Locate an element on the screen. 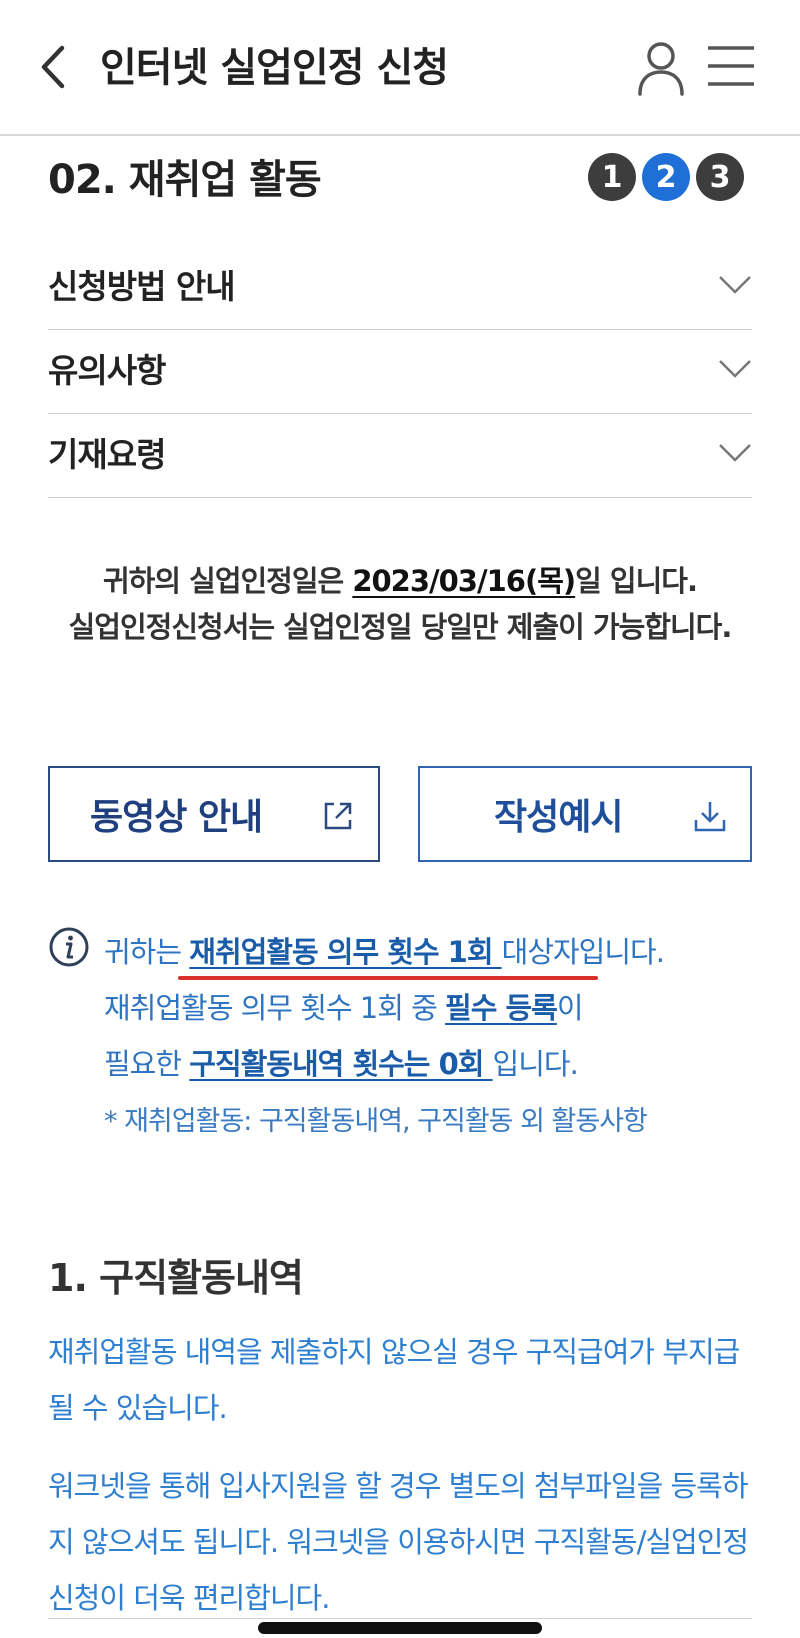 The image size is (800, 1638). hamburger-menu-icon is located at coordinates (731, 66).